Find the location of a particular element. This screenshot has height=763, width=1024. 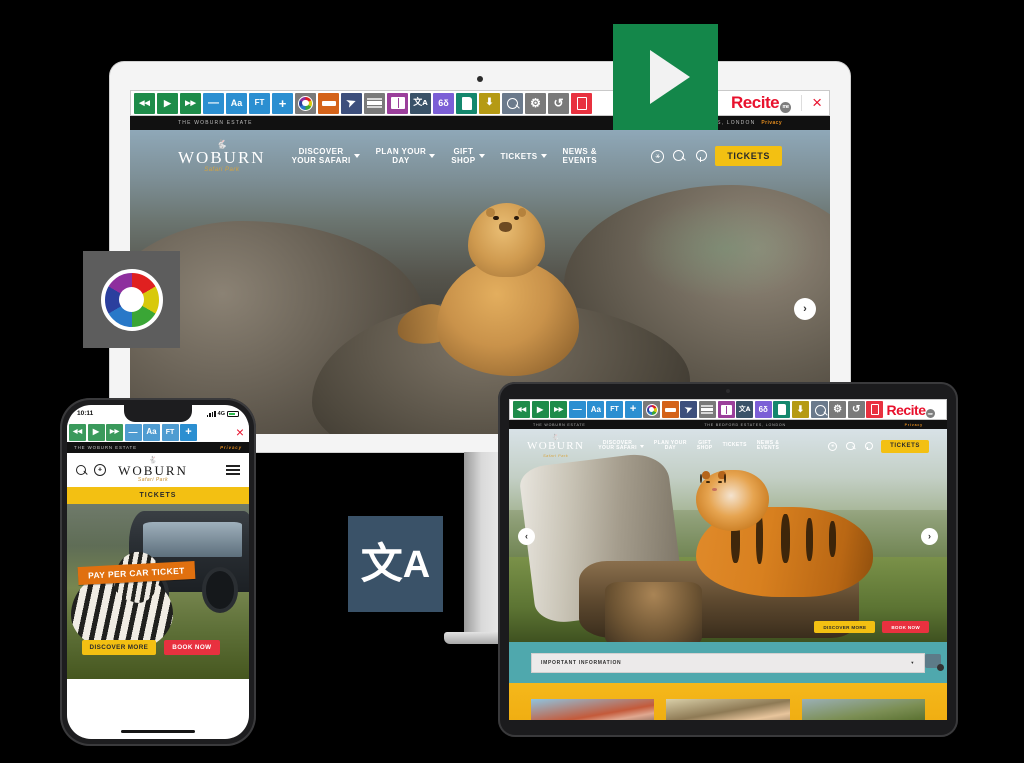

card-three is located at coordinates (863, 709).